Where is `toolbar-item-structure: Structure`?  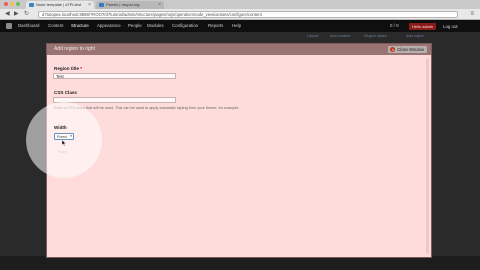 toolbar-item-structure: Structure is located at coordinates (80, 26).